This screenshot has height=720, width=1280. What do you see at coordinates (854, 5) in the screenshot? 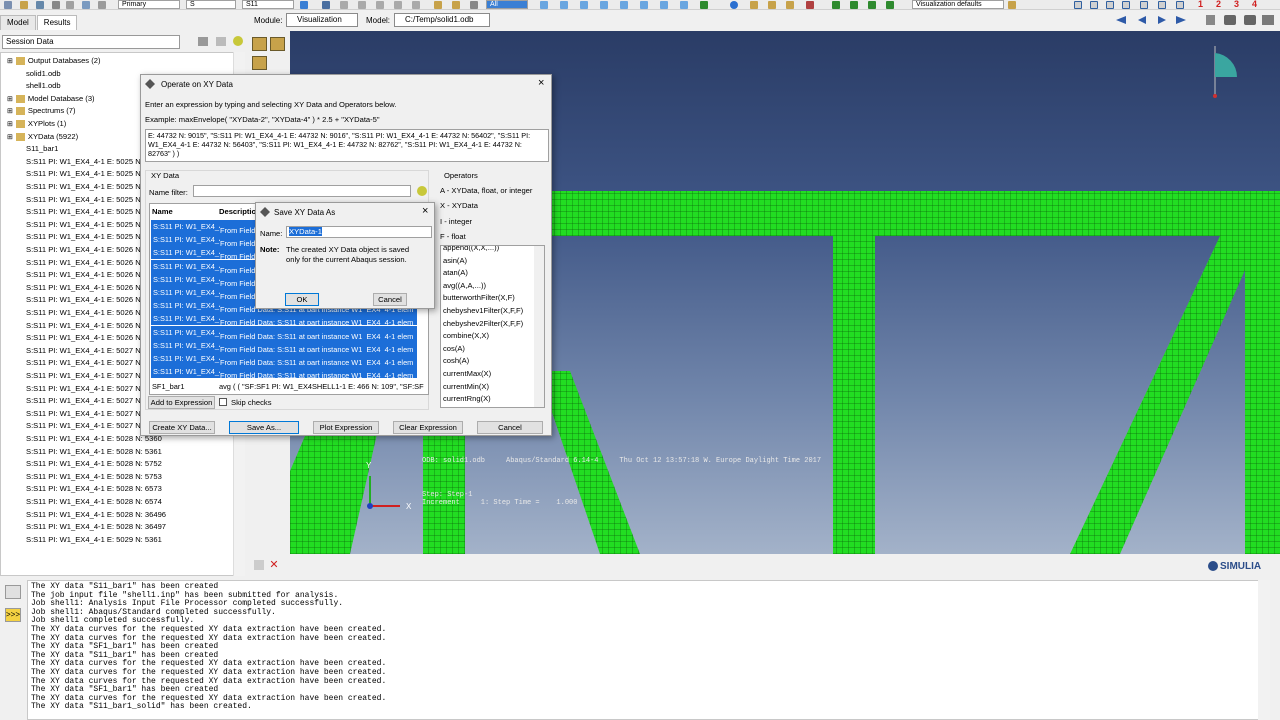
I see `mesh-hidden-icon` at bounding box center [854, 5].